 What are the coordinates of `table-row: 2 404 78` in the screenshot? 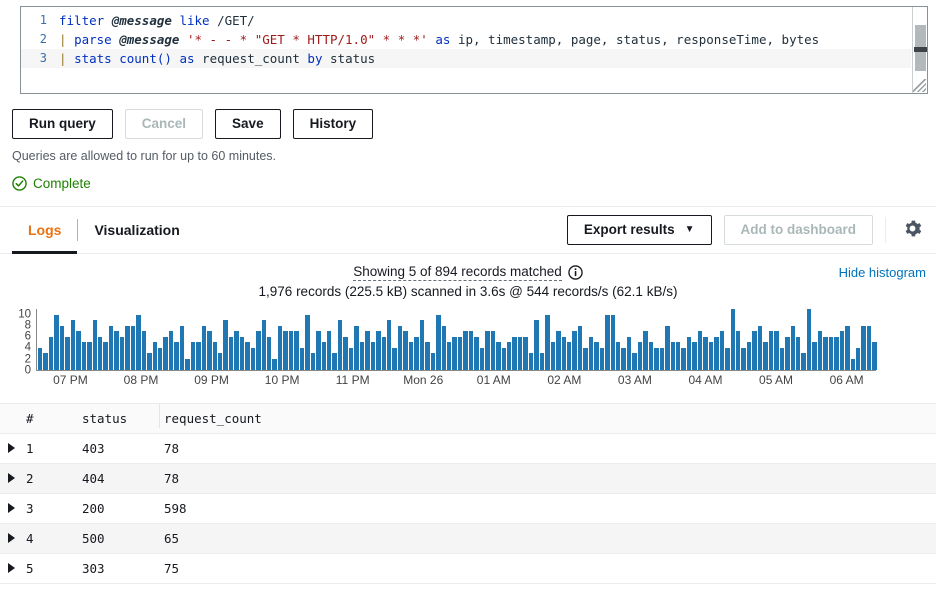 It's located at (468, 479).